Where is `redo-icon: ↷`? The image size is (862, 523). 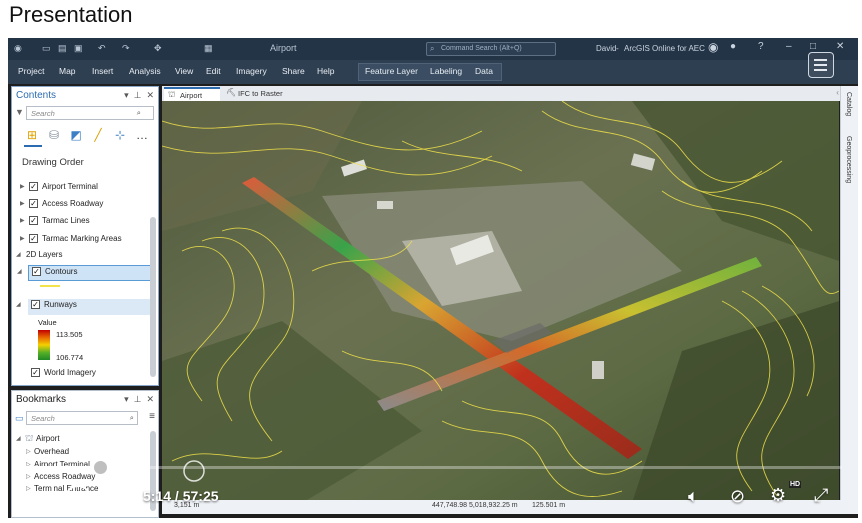
redo-icon: ↷ is located at coordinates (126, 48).